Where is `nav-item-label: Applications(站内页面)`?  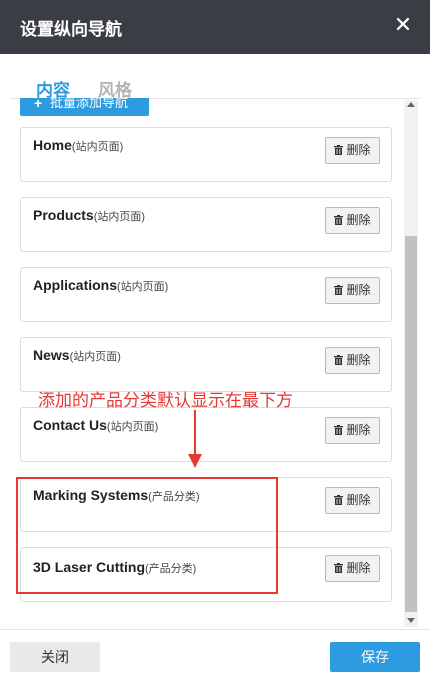
nav-item-label: Applications(站内页面) is located at coordinates (100, 285).